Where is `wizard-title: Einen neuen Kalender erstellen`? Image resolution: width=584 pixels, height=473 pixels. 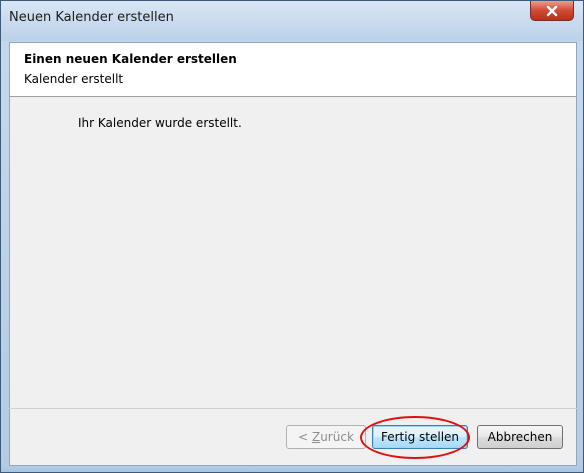
wizard-title: Einen neuen Kalender erstellen is located at coordinates (130, 59).